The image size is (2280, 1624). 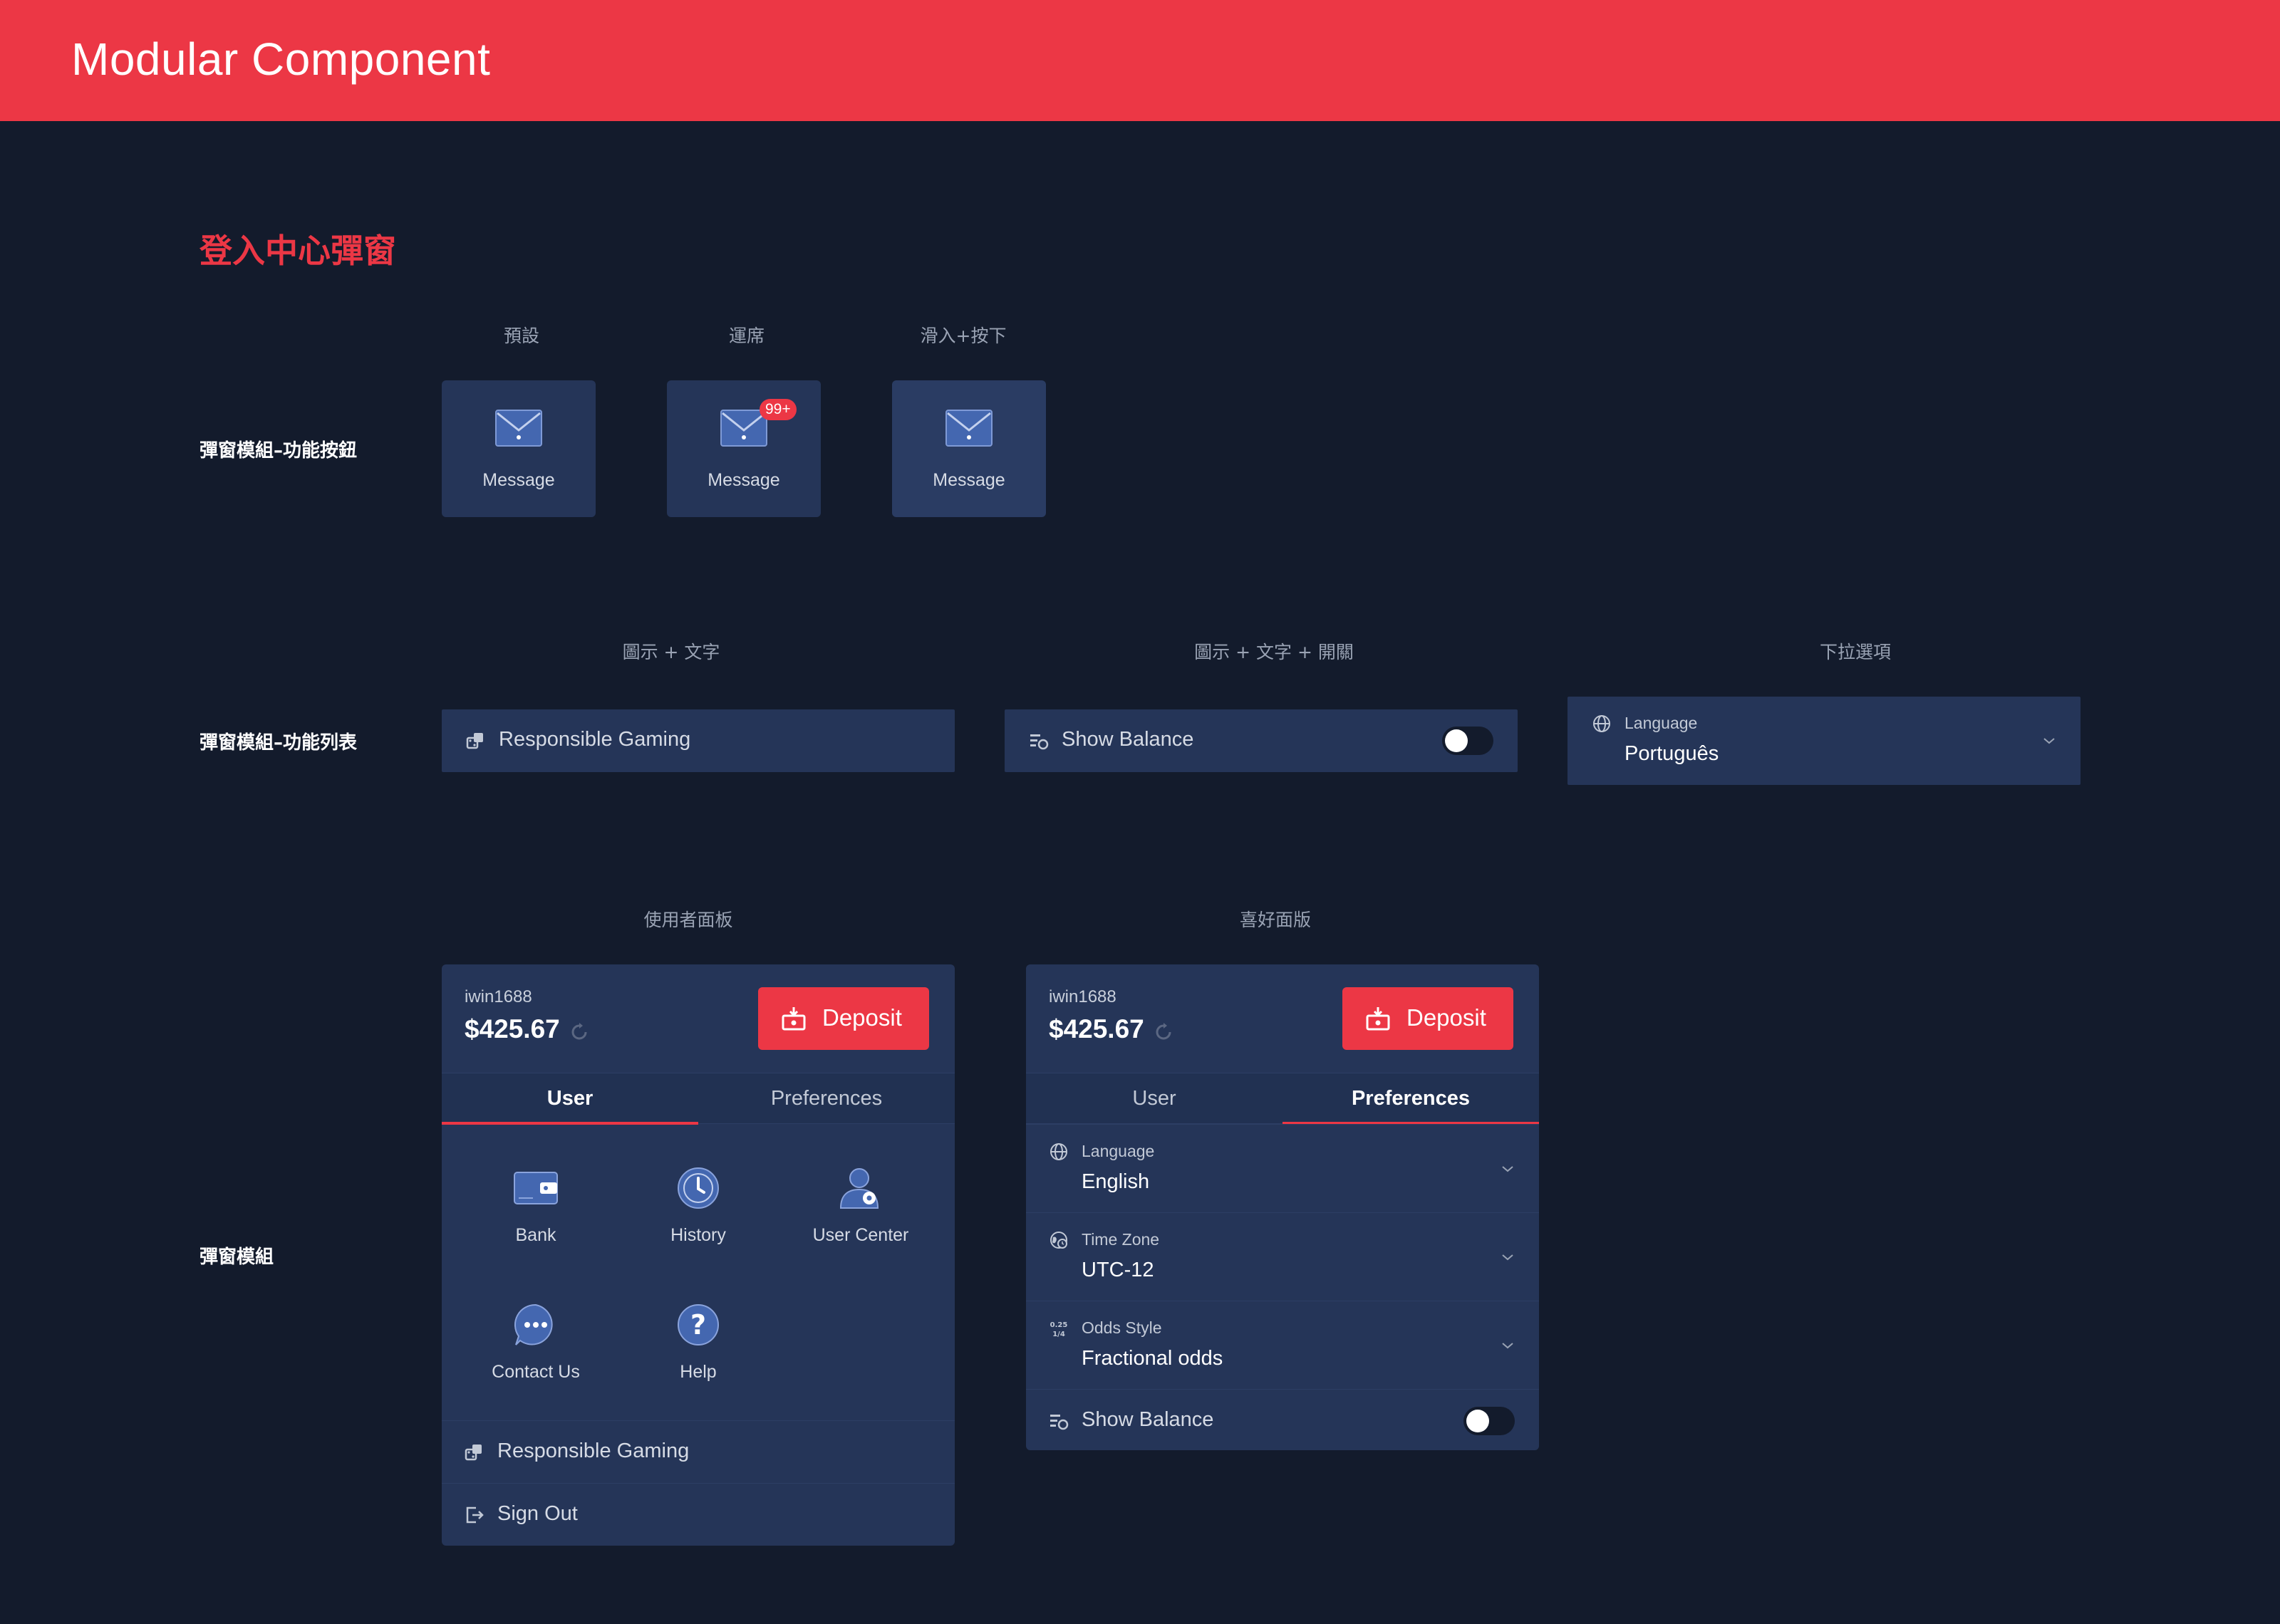 What do you see at coordinates (698, 1188) in the screenshot?
I see `clock-icon` at bounding box center [698, 1188].